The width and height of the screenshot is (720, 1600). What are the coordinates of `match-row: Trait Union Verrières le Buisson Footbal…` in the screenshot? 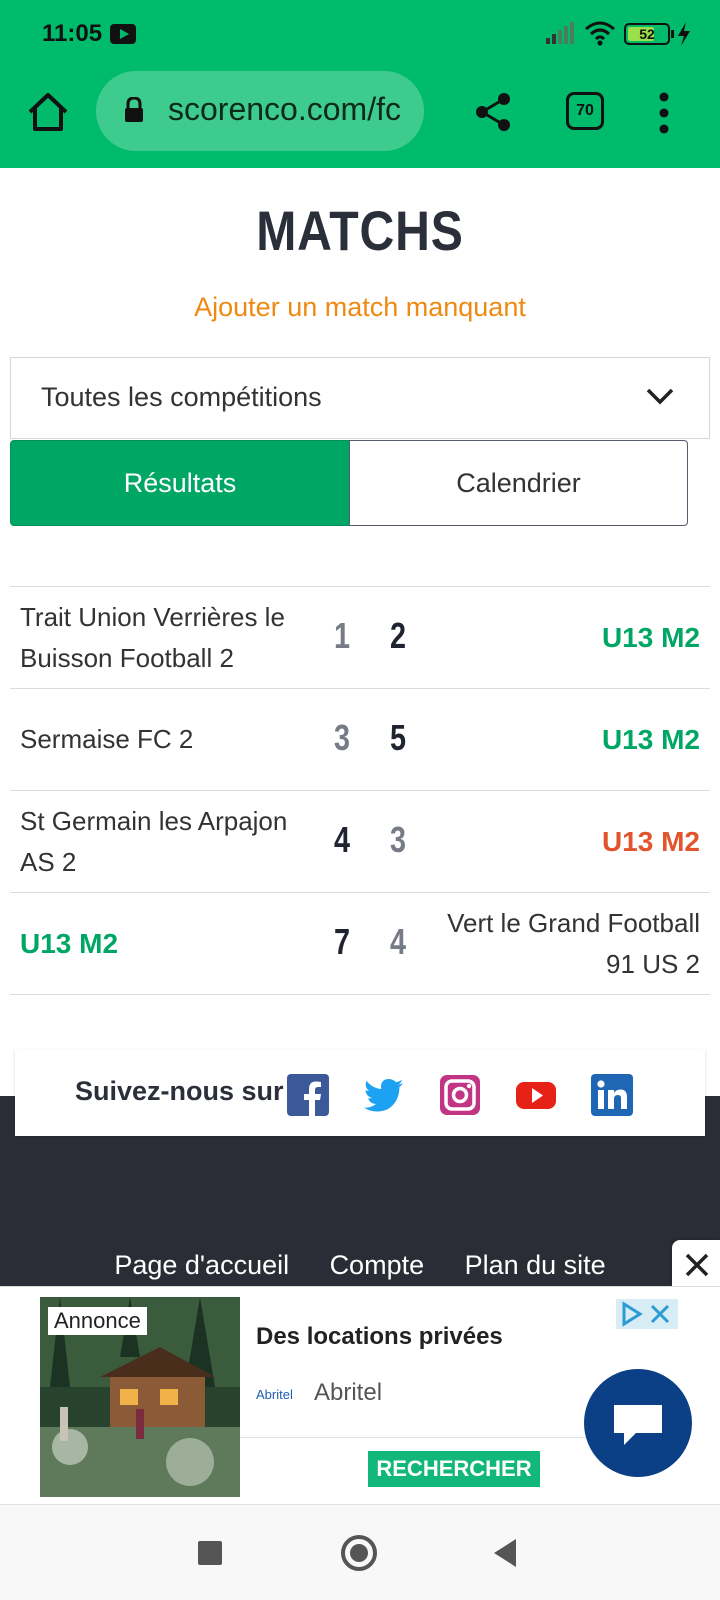 It's located at (360, 638).